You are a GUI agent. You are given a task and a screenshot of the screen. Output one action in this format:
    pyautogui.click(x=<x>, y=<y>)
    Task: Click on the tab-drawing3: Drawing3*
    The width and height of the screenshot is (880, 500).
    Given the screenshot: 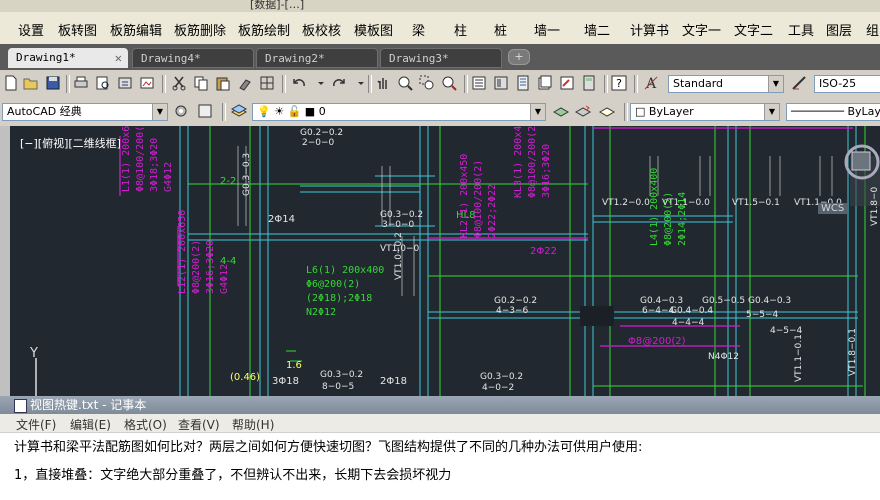 What is the action you would take?
    pyautogui.click(x=441, y=58)
    